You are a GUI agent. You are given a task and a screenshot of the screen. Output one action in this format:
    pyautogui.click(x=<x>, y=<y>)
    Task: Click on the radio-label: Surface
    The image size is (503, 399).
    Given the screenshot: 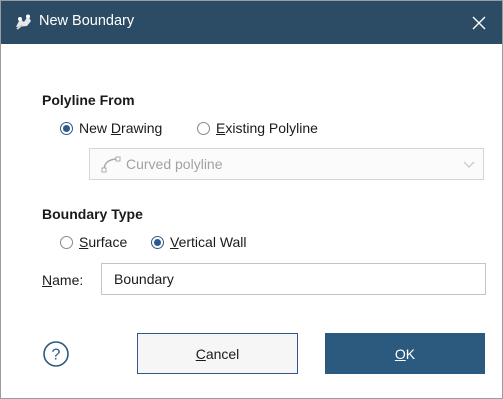 What is the action you would take?
    pyautogui.click(x=103, y=242)
    